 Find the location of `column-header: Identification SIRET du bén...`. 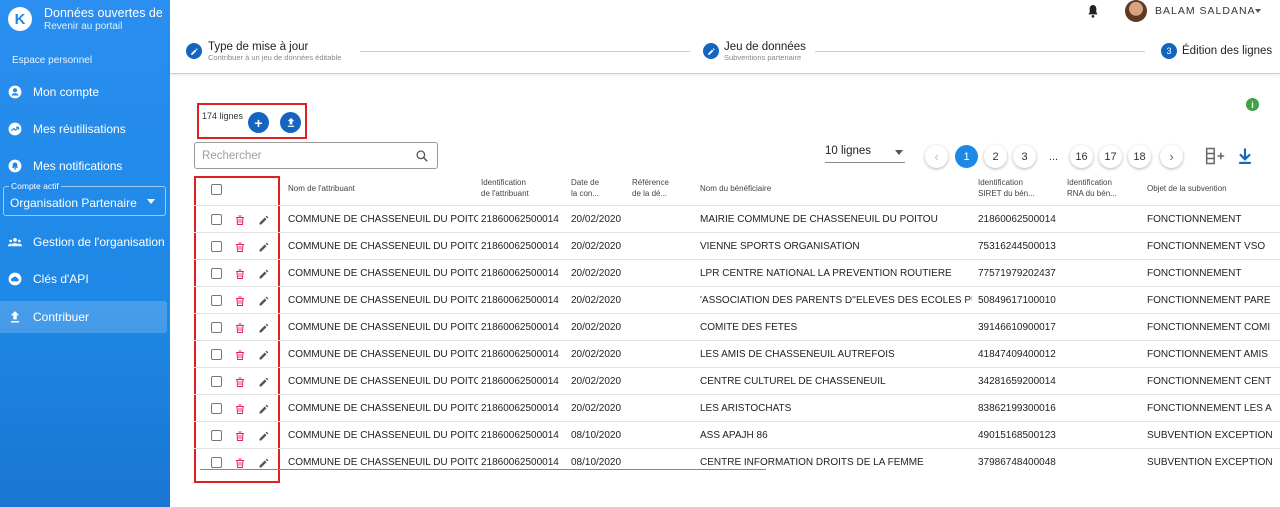

column-header: Identification SIRET du bén... is located at coordinates (1006, 189).